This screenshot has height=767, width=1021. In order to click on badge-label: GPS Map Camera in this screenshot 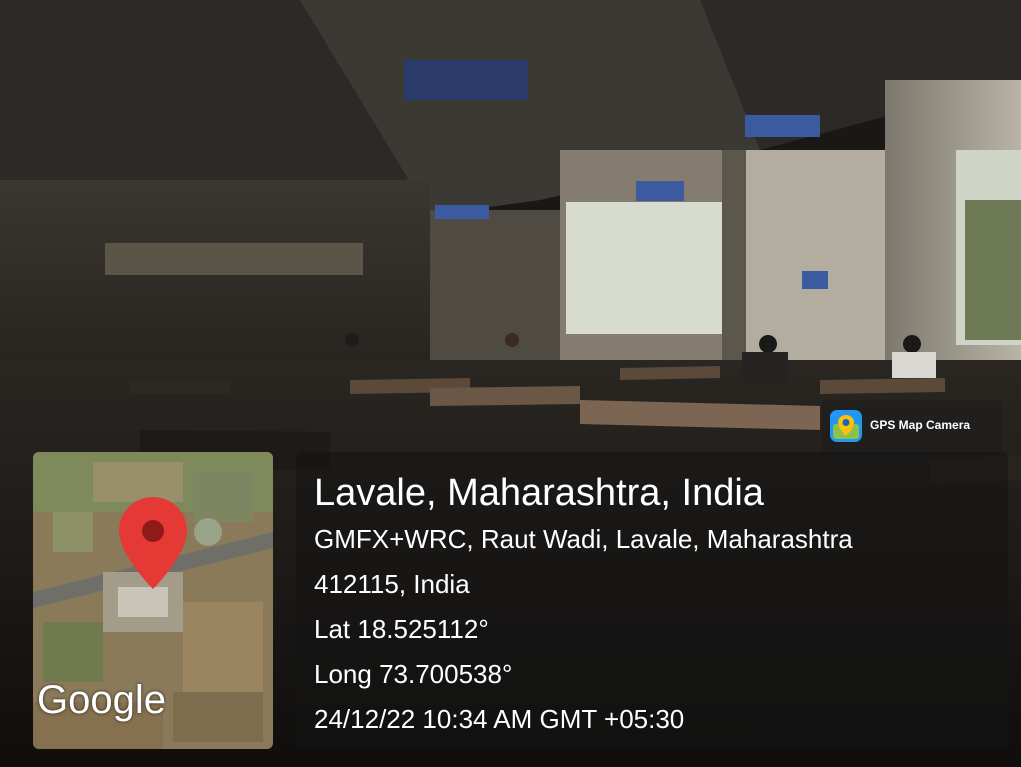, I will do `click(920, 425)`.